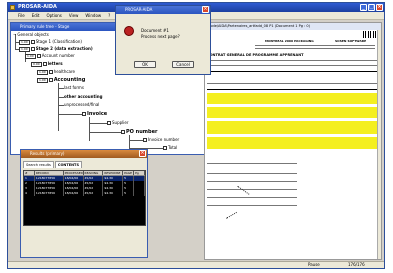  What do you see at coordinates (139, 193) in the screenshot?
I see `cell` at bounding box center [139, 193].